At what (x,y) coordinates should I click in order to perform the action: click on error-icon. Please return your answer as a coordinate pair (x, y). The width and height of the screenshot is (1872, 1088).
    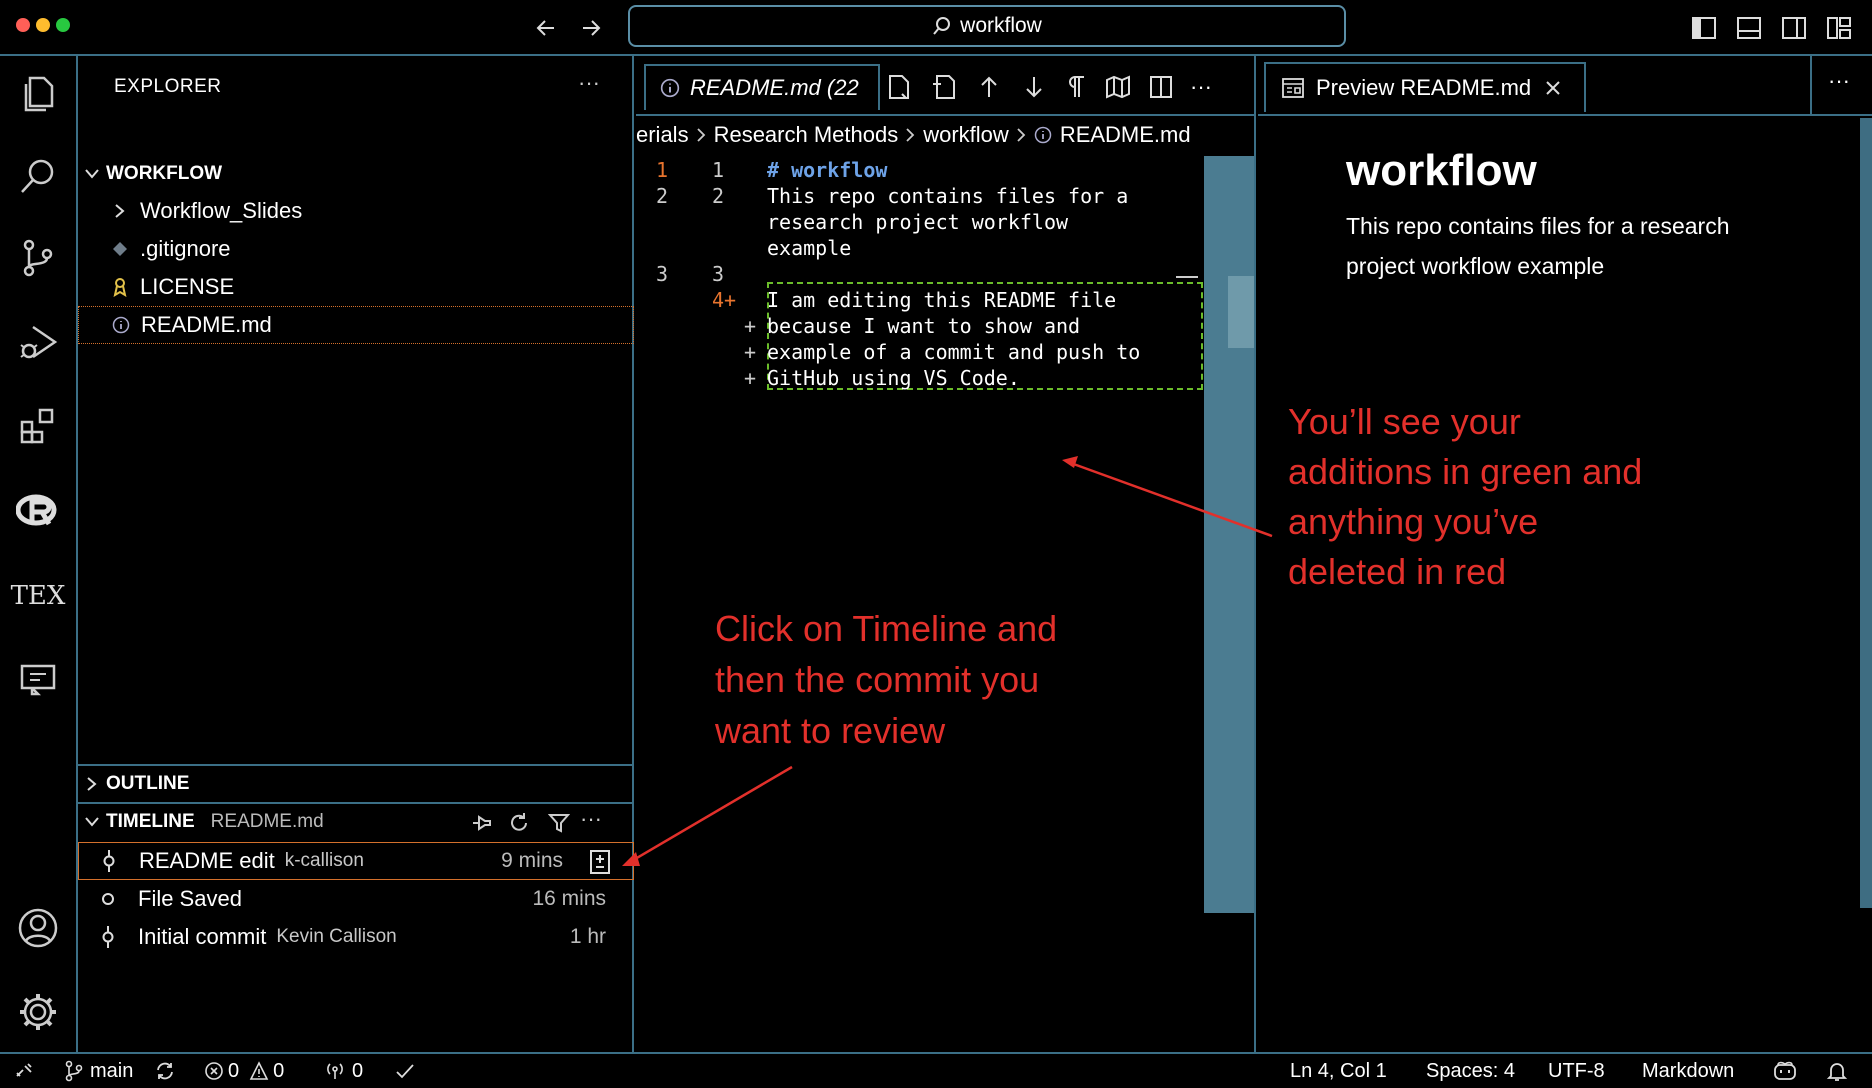
    Looking at the image, I should click on (214, 1071).